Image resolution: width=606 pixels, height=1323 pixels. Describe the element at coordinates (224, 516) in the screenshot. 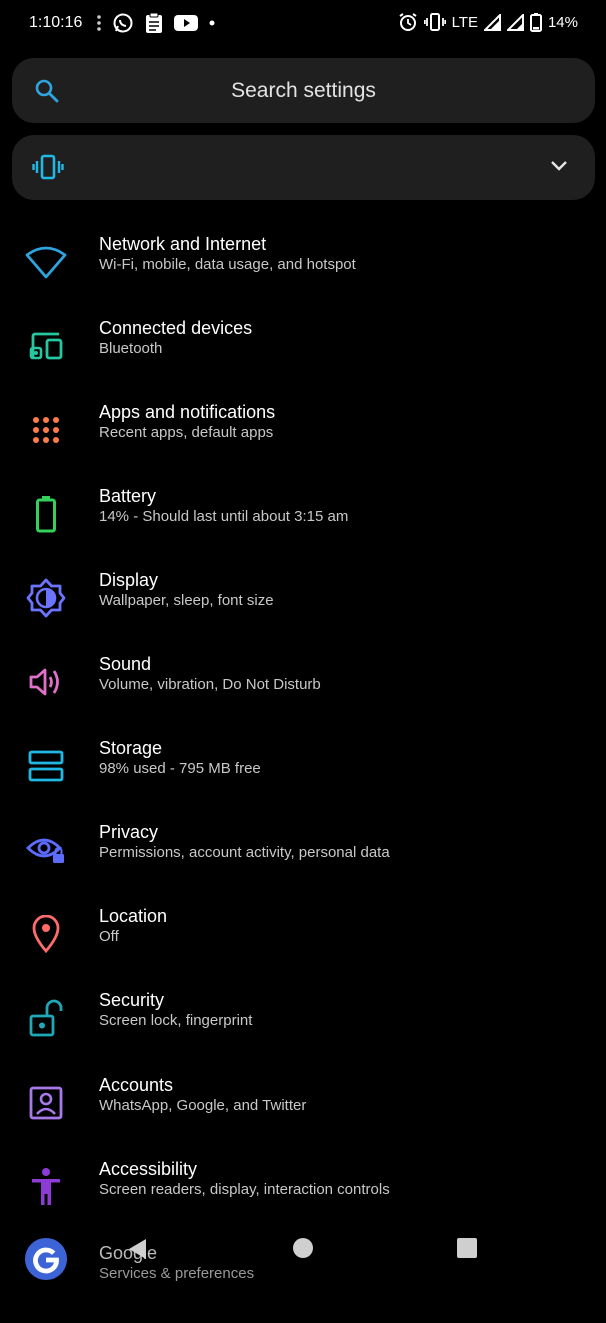

I see `setting-subtitle: 14% - Should last until about 3:15 am` at that location.